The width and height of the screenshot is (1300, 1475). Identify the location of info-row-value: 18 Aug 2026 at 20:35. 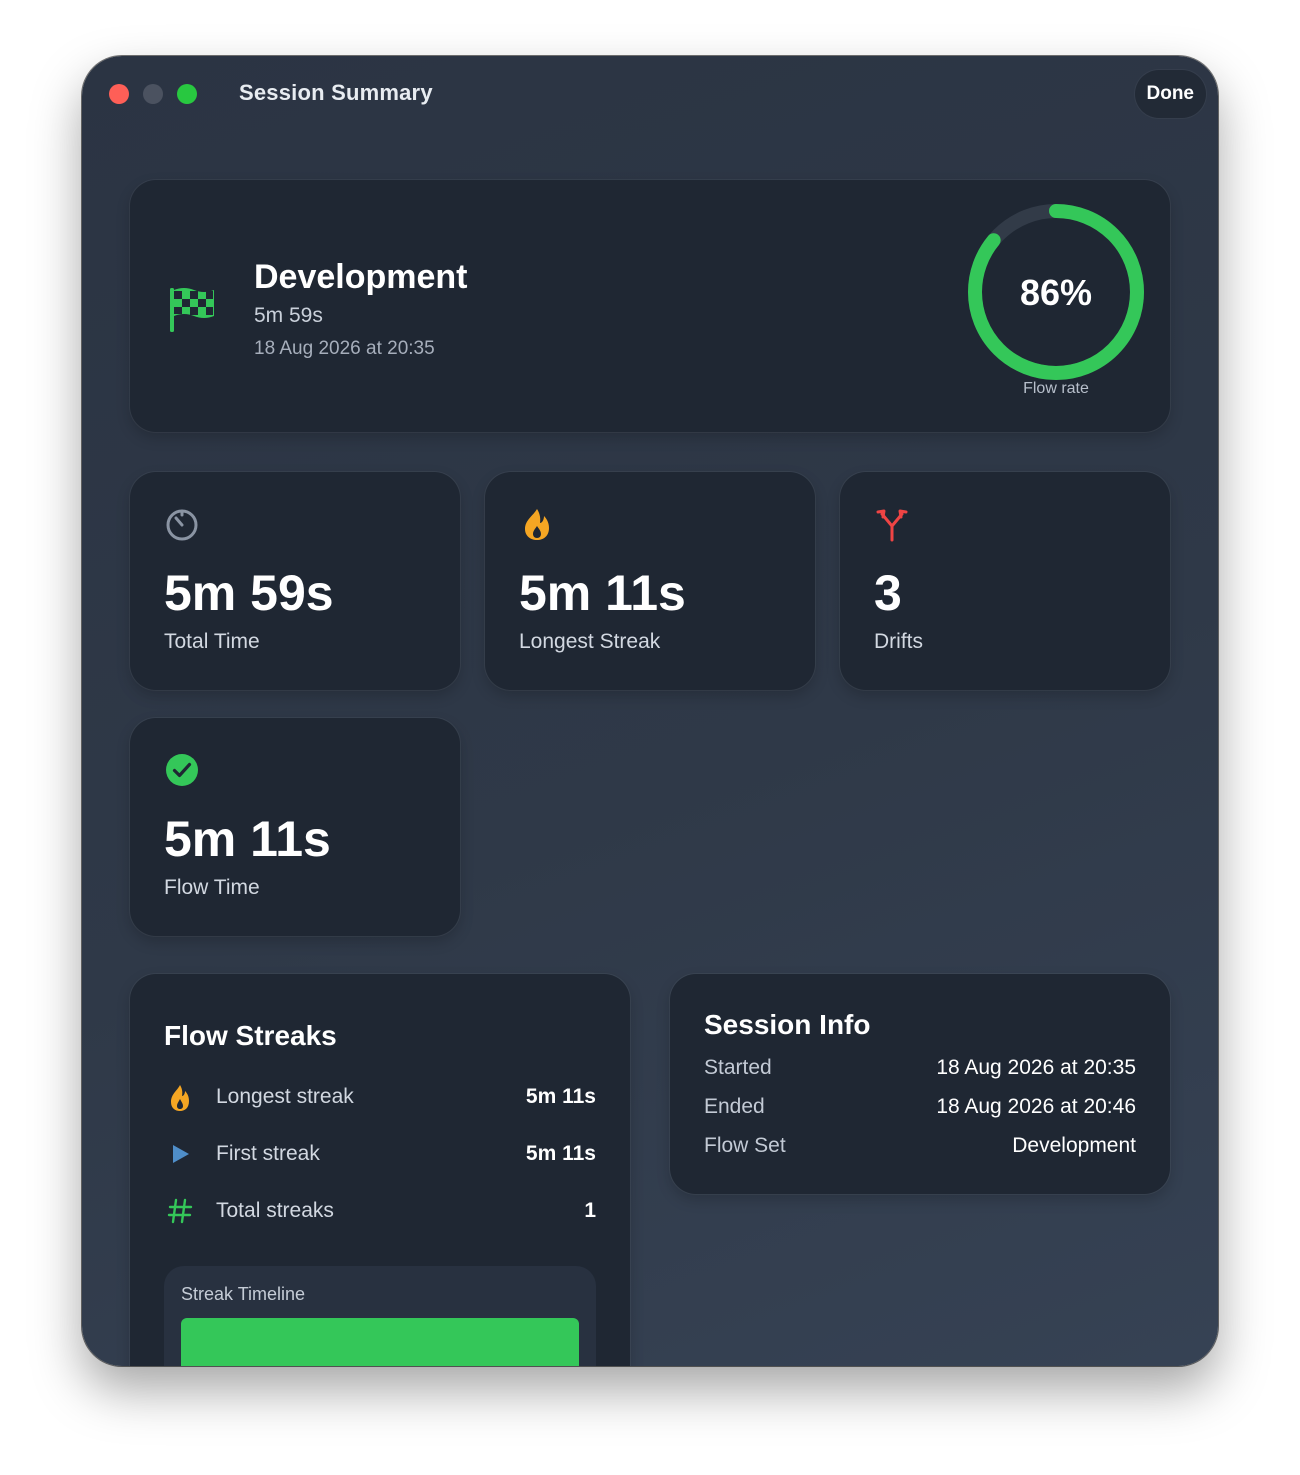
(1036, 1067).